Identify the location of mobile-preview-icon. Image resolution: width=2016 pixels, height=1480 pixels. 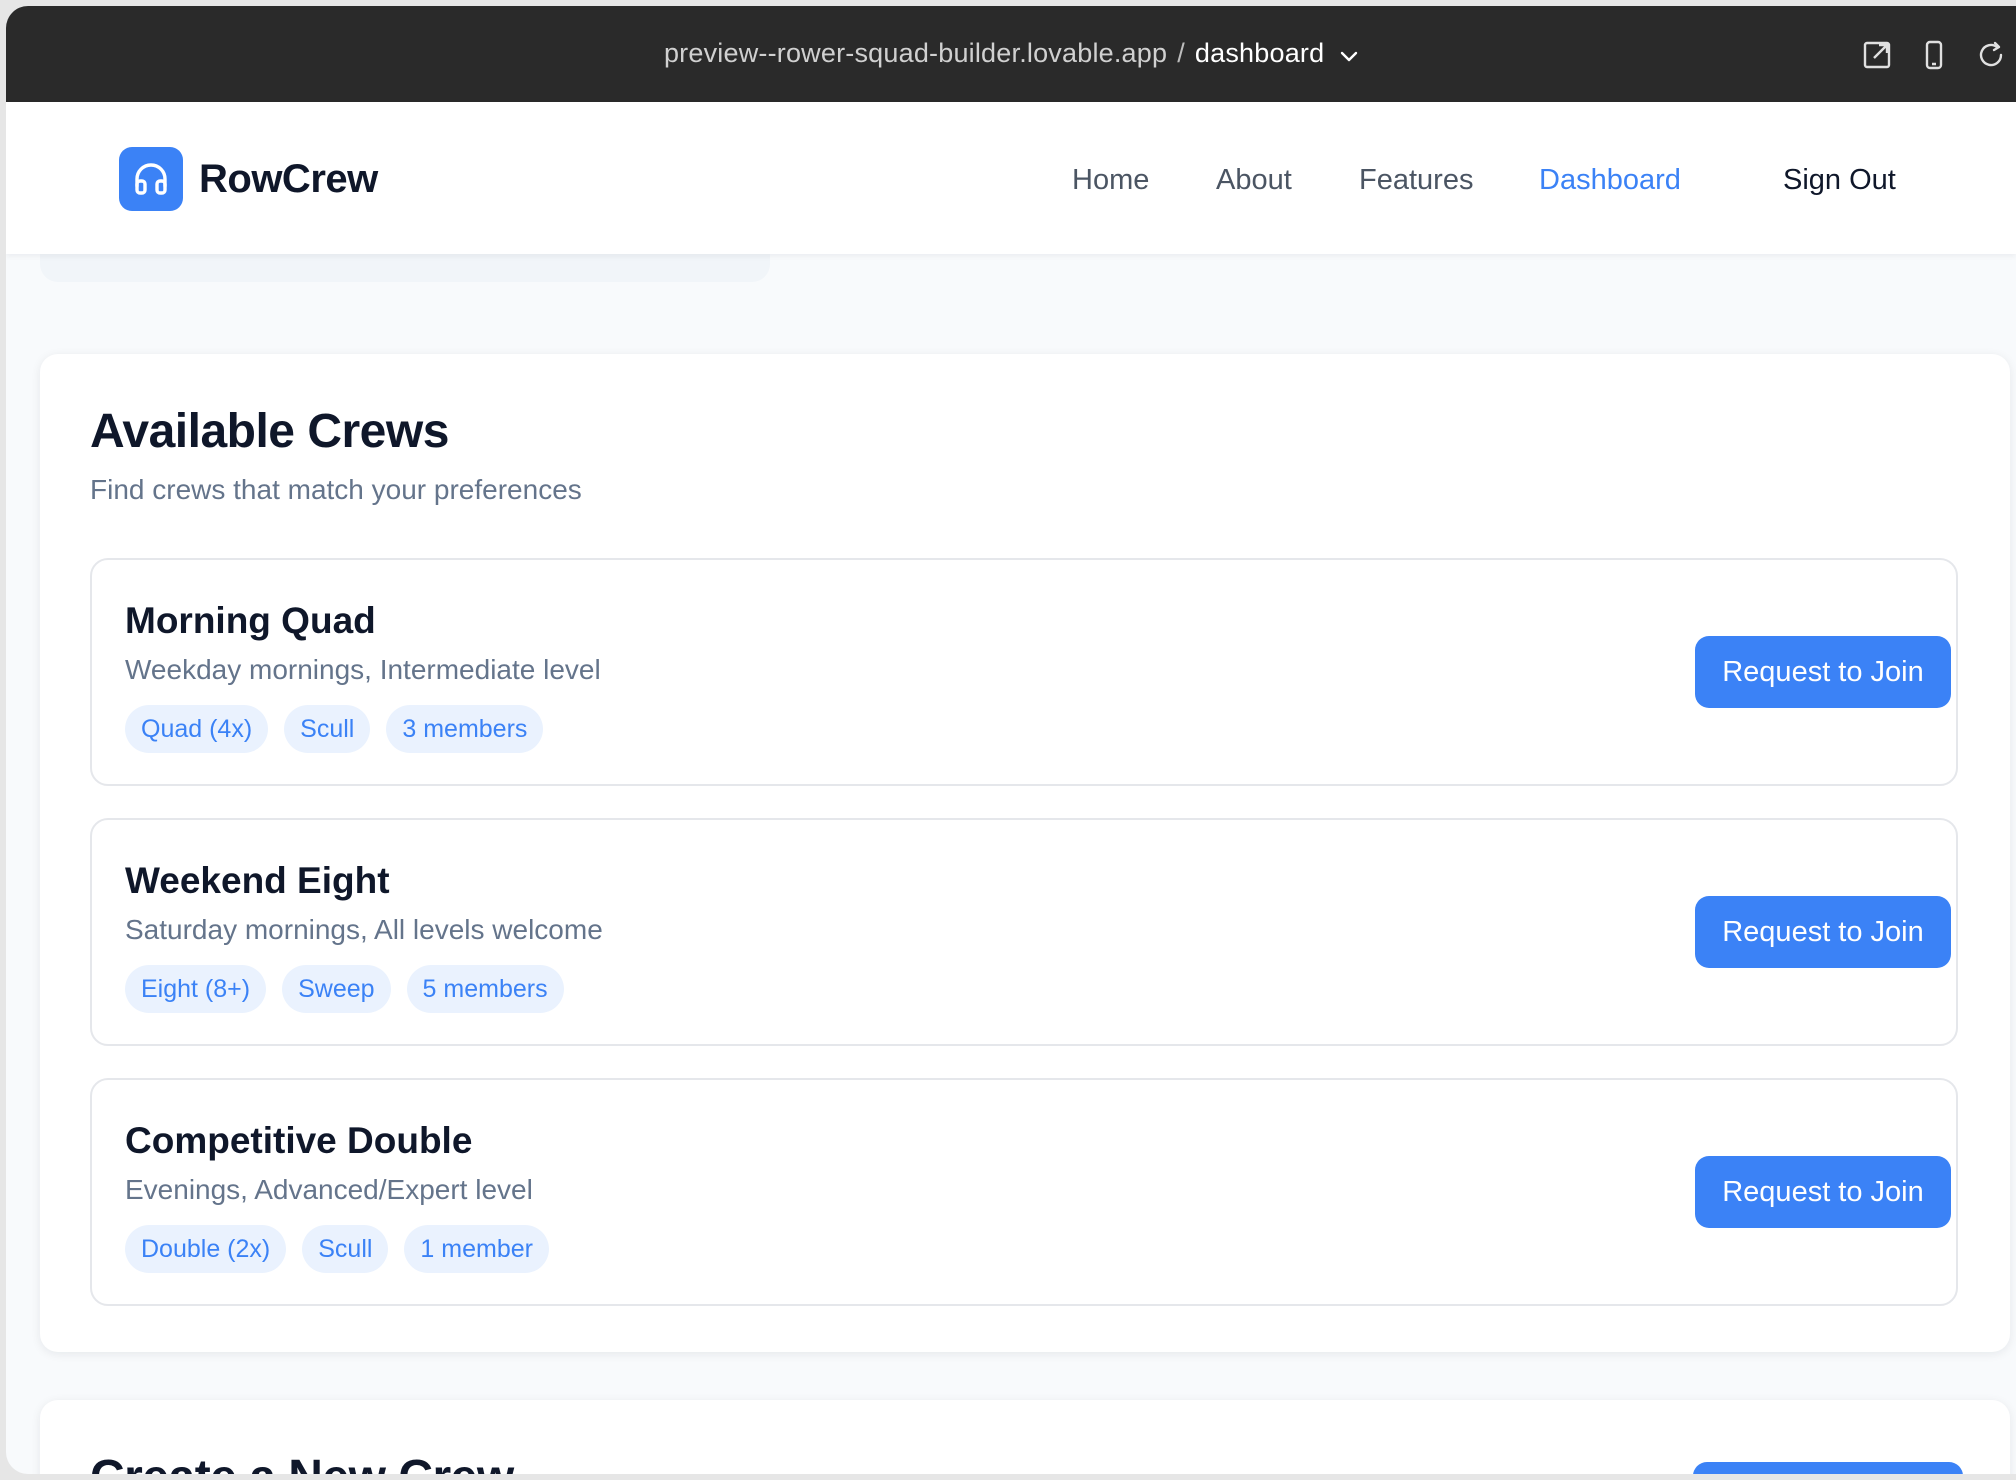
(1934, 55).